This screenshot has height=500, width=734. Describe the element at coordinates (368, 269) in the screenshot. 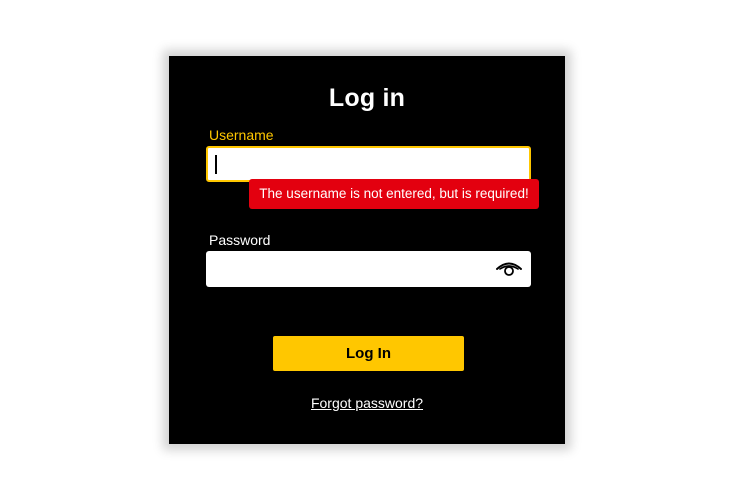

I see `password-input` at that location.